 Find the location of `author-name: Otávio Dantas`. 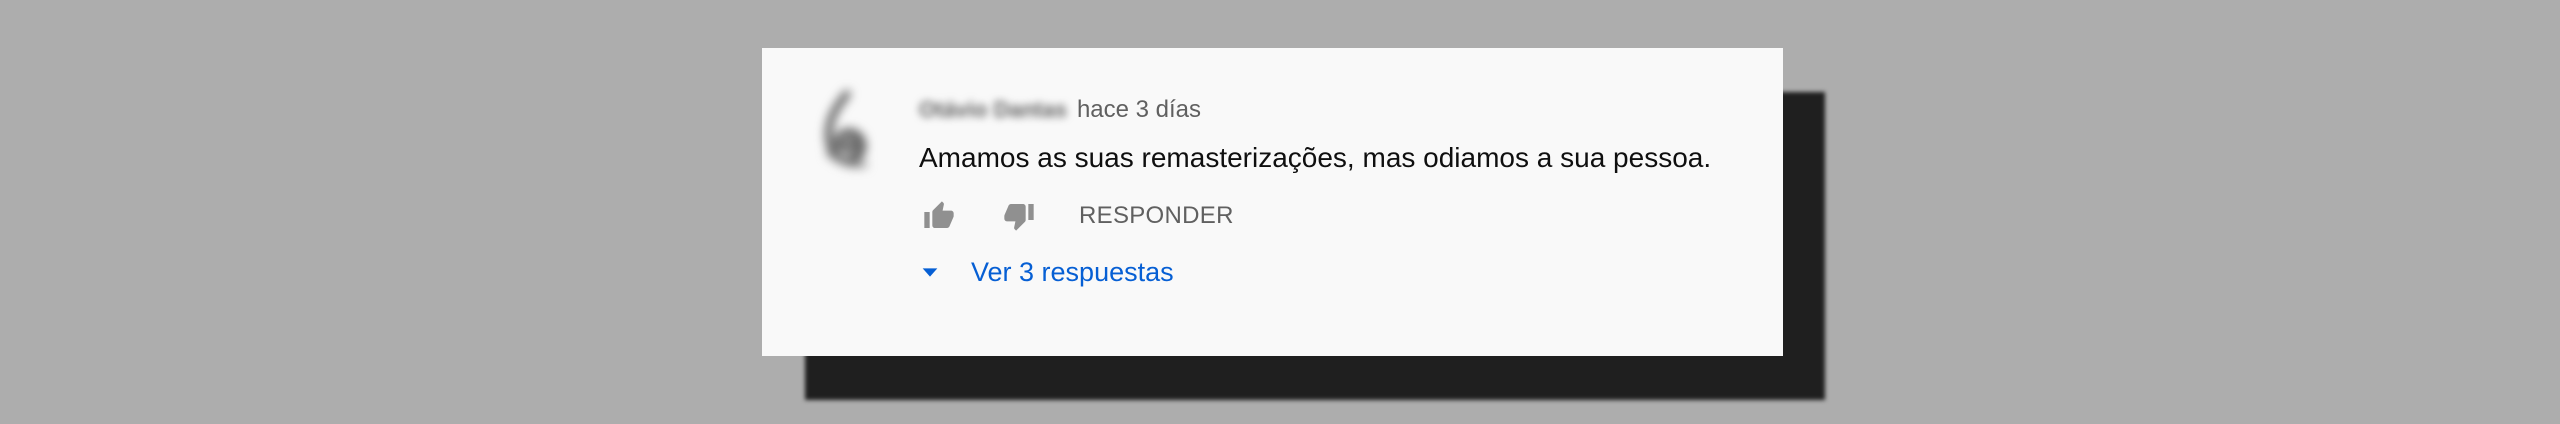

author-name: Otávio Dantas is located at coordinates (993, 110).